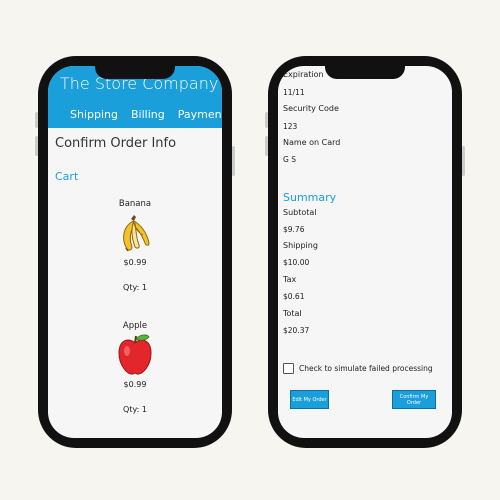  Describe the element at coordinates (294, 229) in the screenshot. I see `subtotal-value: $9.76` at that location.